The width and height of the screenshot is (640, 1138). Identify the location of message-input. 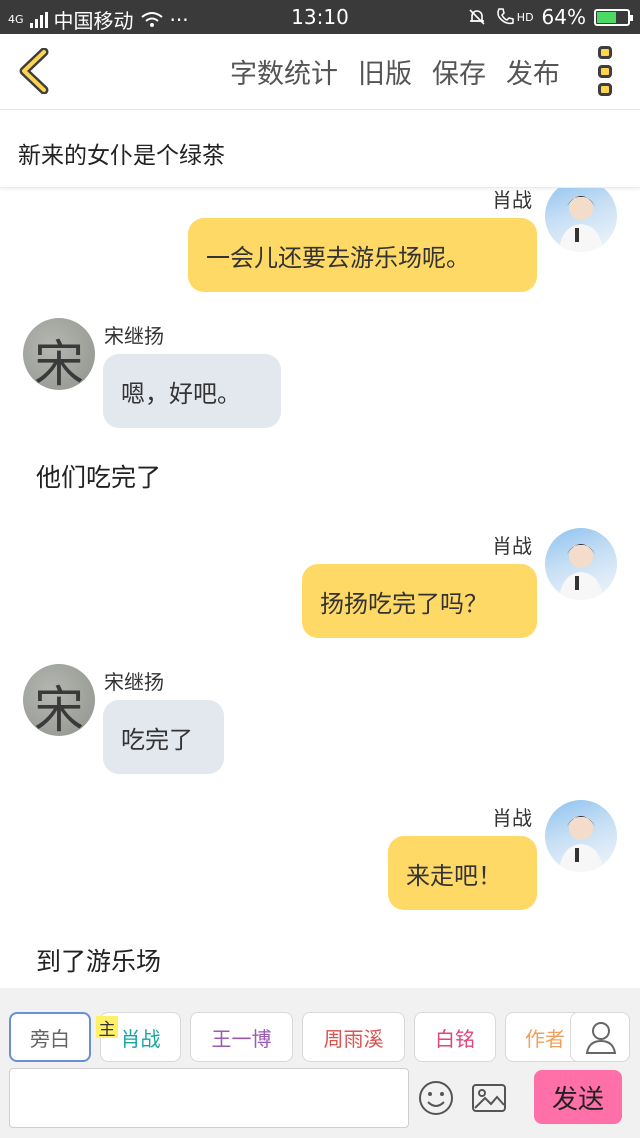
(209, 1098).